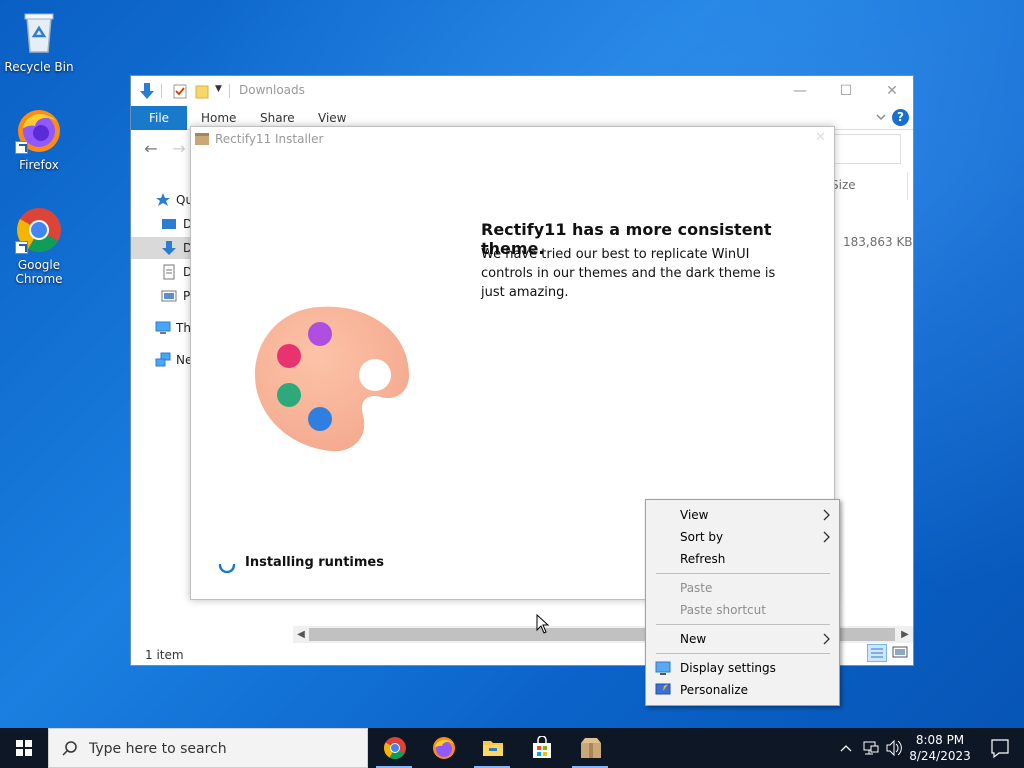  Describe the element at coordinates (169, 296) in the screenshot. I see `pictures-icon` at that location.